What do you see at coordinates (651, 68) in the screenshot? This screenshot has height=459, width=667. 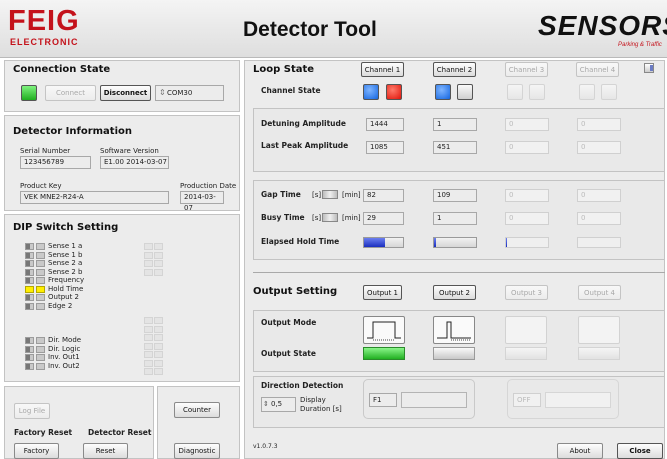 I see `toggle-indicator-icon` at bounding box center [651, 68].